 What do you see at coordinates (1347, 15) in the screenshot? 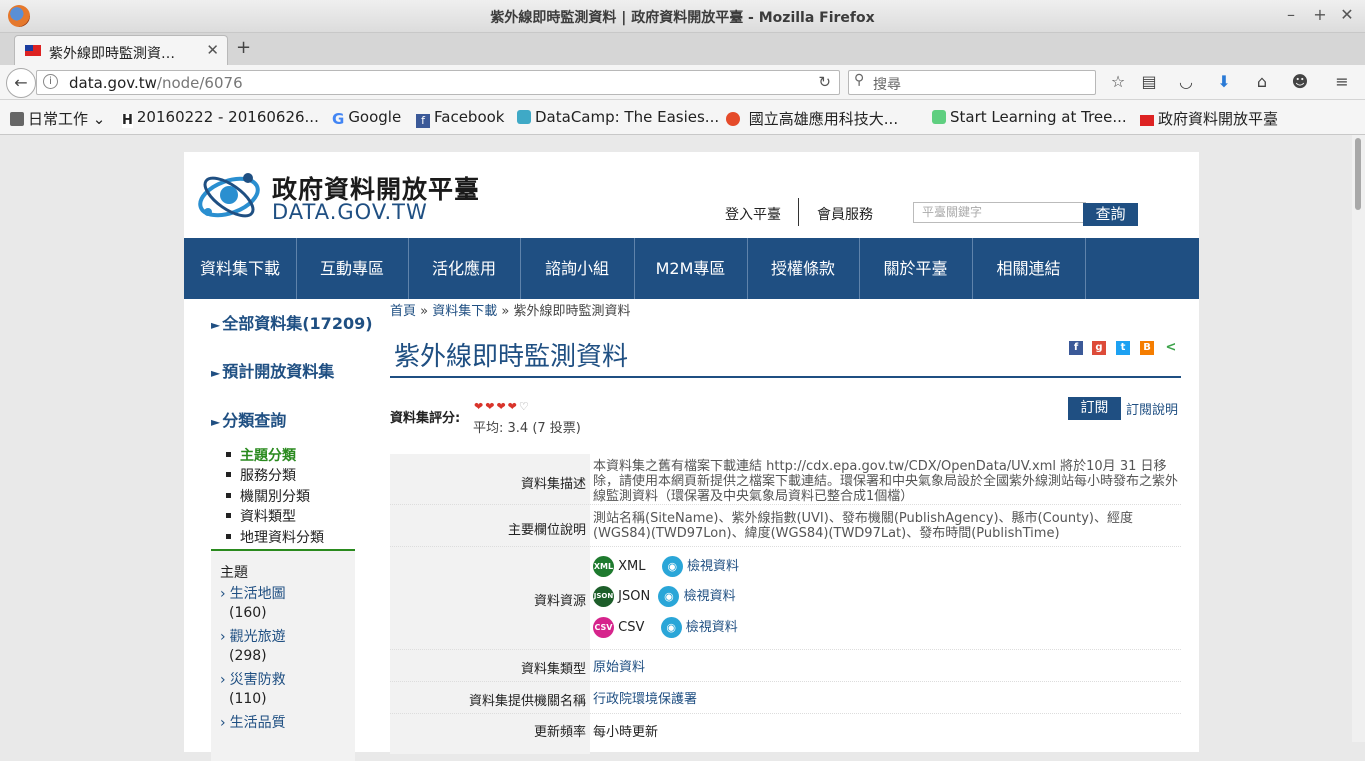
I see `close-window-button: ✕` at bounding box center [1347, 15].